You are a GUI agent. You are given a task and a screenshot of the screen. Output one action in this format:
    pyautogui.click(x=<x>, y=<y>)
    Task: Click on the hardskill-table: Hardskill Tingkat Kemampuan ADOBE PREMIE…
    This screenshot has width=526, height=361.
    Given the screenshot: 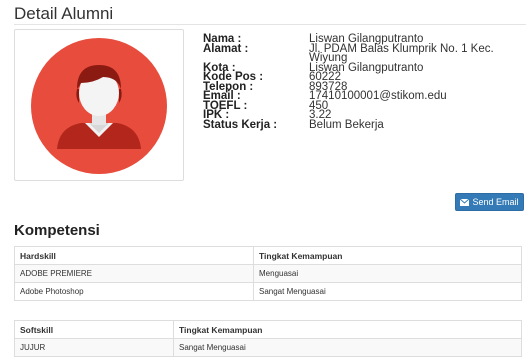 What is the action you would take?
    pyautogui.click(x=268, y=273)
    